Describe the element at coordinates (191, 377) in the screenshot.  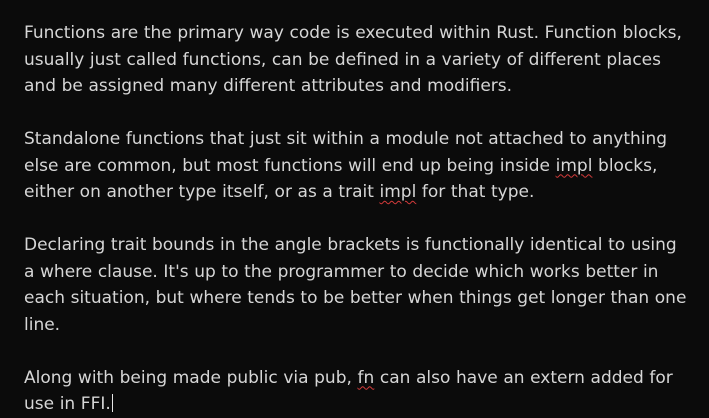
I see `paragraph-4-text-a: Along with being made public via pub,` at that location.